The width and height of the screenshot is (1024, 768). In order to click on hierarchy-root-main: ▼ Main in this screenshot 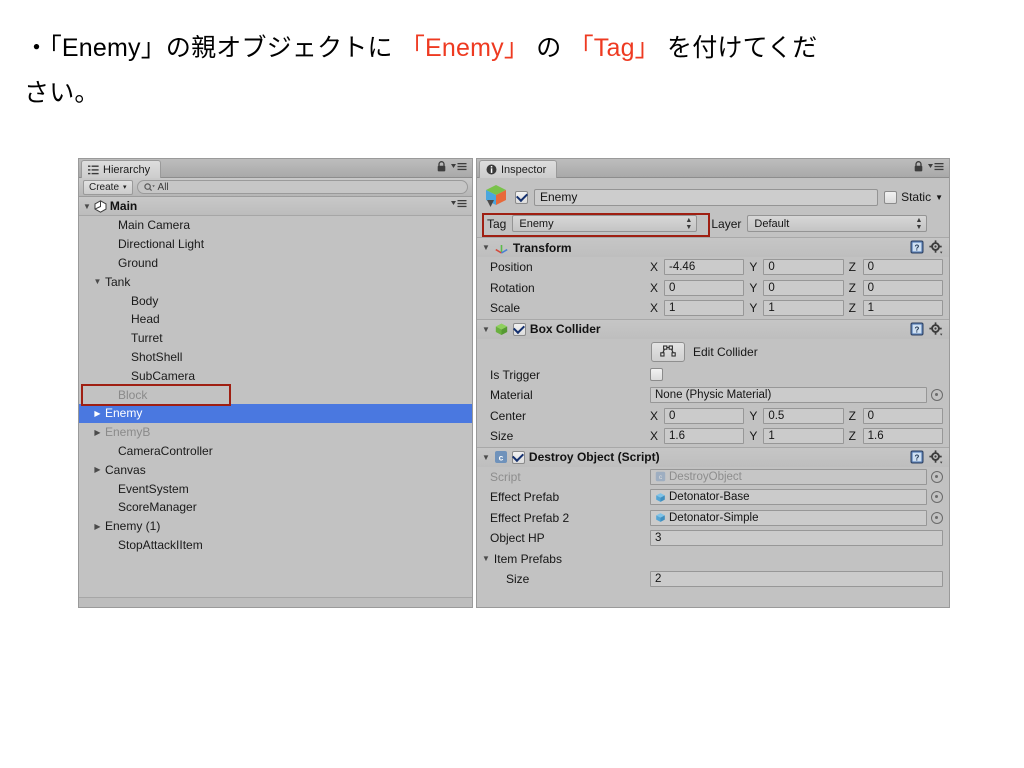, I will do `click(275, 206)`.